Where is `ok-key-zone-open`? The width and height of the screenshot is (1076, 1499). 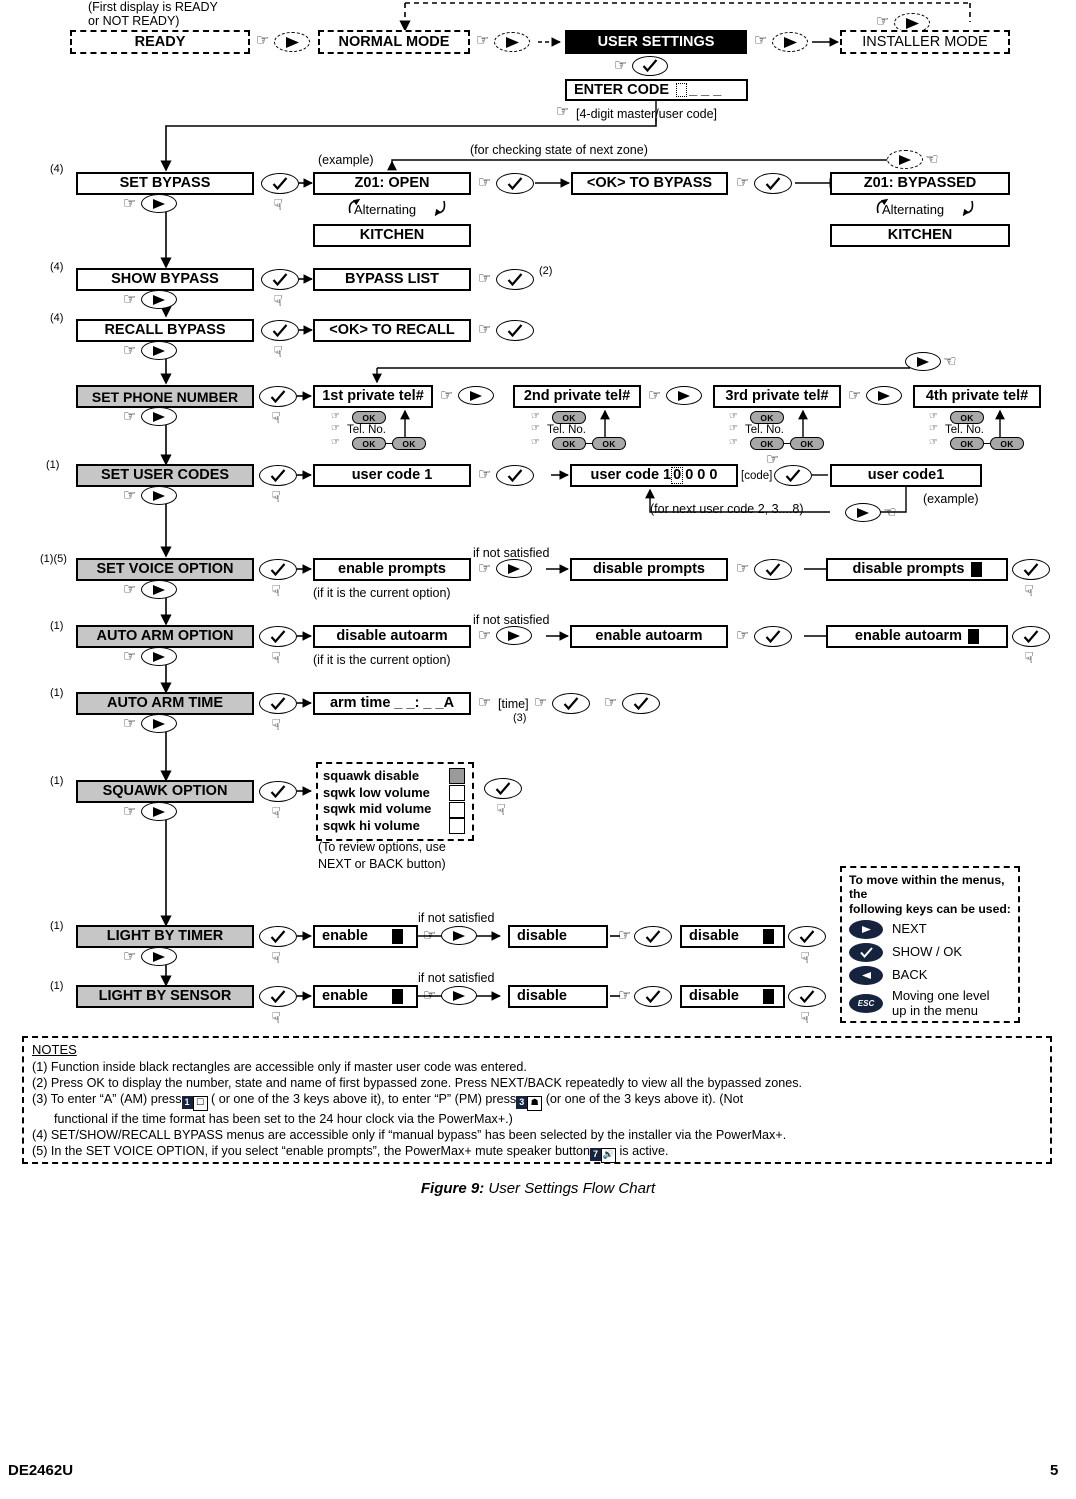 ok-key-zone-open is located at coordinates (515, 183).